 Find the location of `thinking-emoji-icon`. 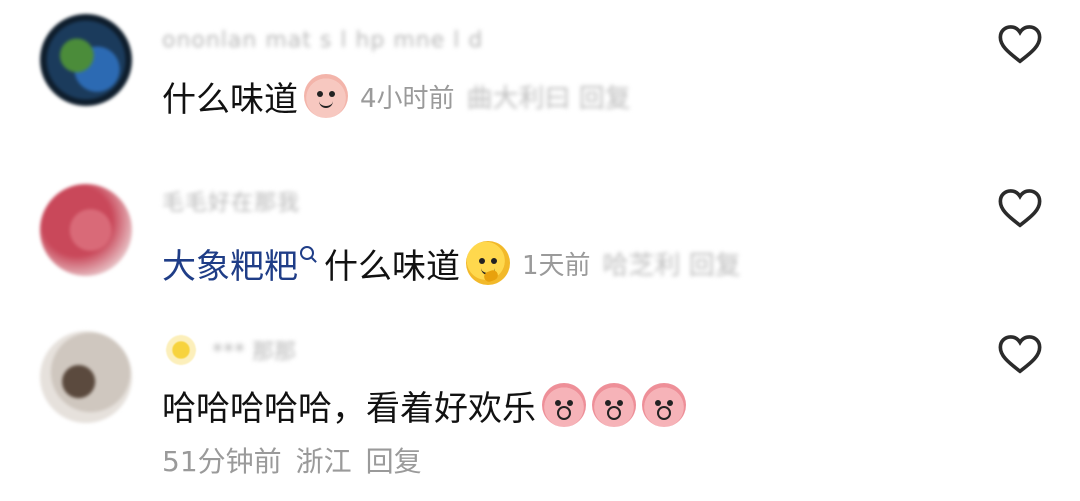

thinking-emoji-icon is located at coordinates (488, 263).